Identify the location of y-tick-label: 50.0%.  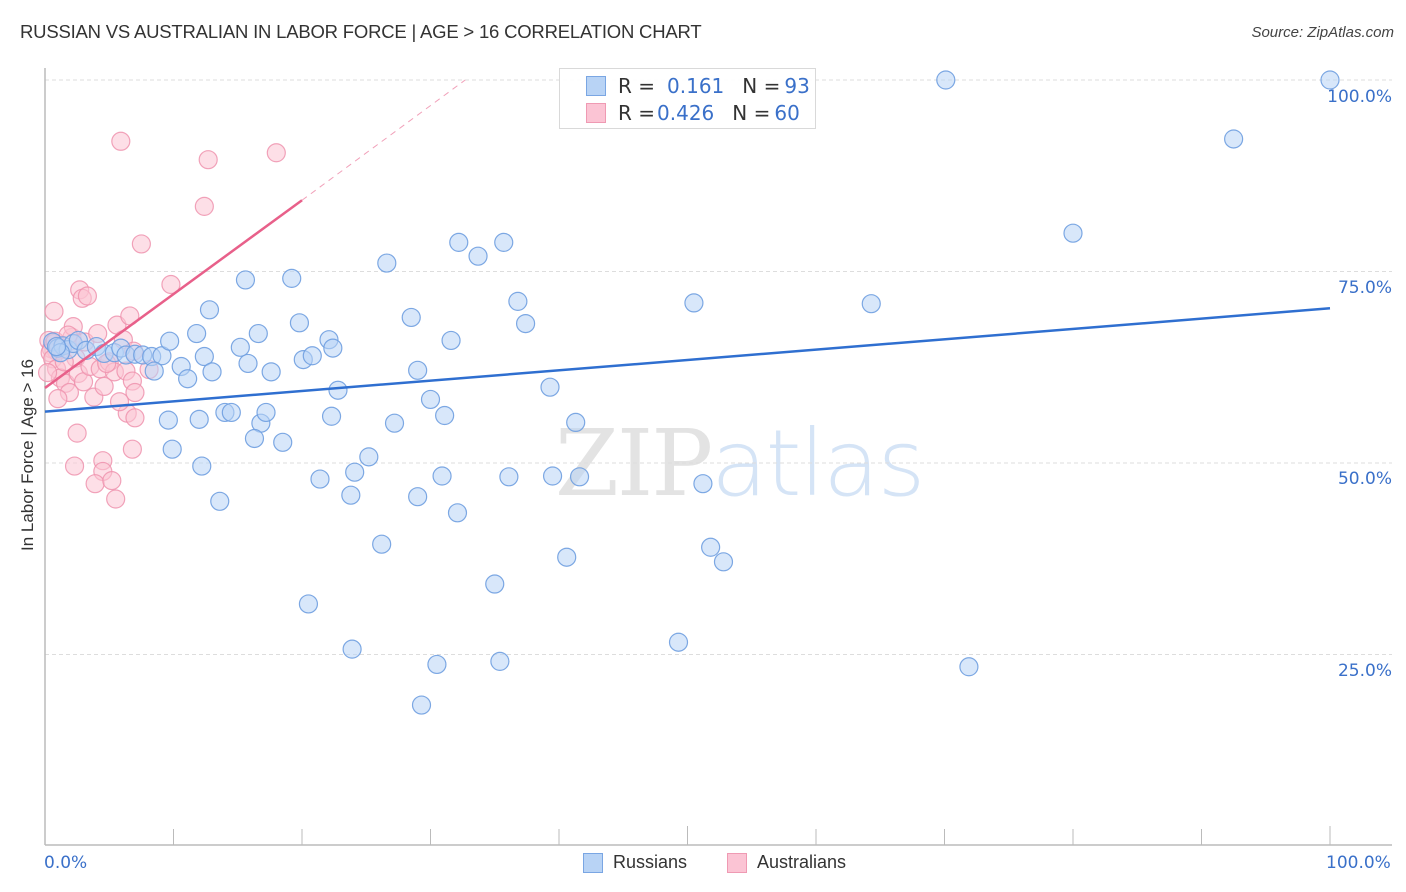
(1364, 479).